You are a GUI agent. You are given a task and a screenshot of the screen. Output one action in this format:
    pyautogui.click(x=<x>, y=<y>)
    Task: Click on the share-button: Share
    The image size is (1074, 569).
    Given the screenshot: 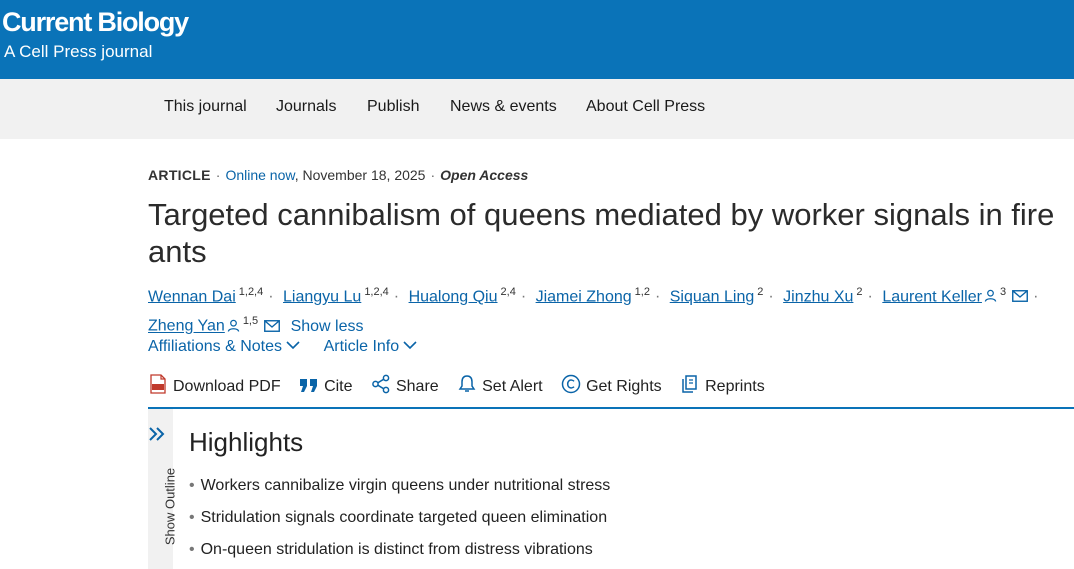 What is the action you would take?
    pyautogui.click(x=405, y=385)
    